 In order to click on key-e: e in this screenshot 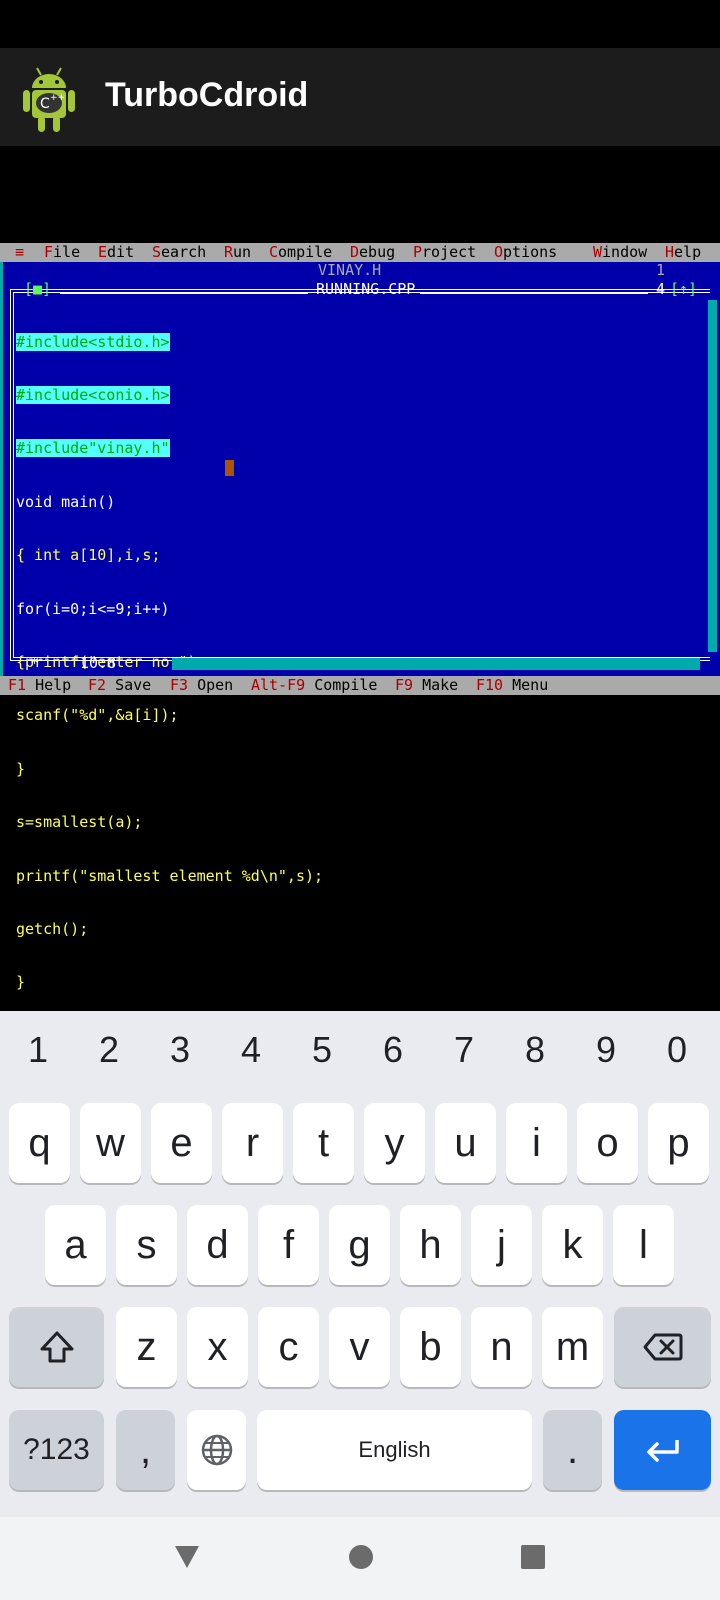, I will do `click(181, 1143)`.